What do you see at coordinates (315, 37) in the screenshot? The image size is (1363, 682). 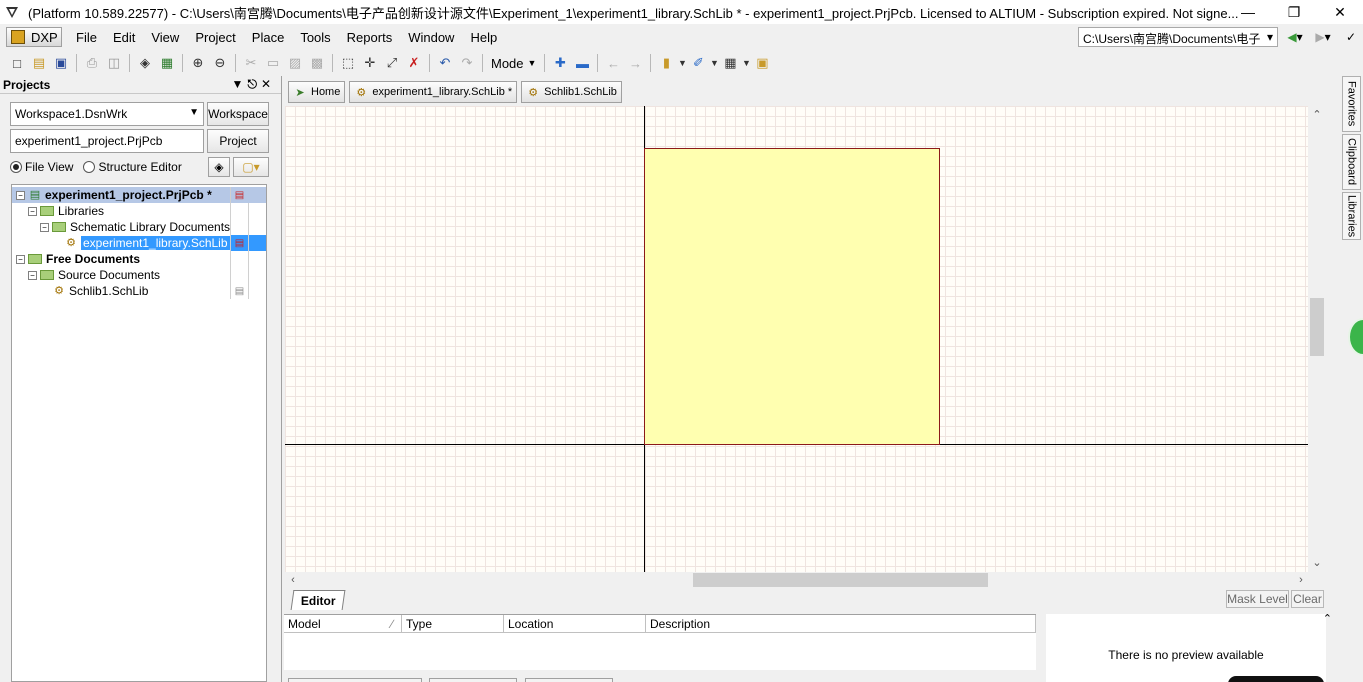 I see `menu-tools: Tools` at bounding box center [315, 37].